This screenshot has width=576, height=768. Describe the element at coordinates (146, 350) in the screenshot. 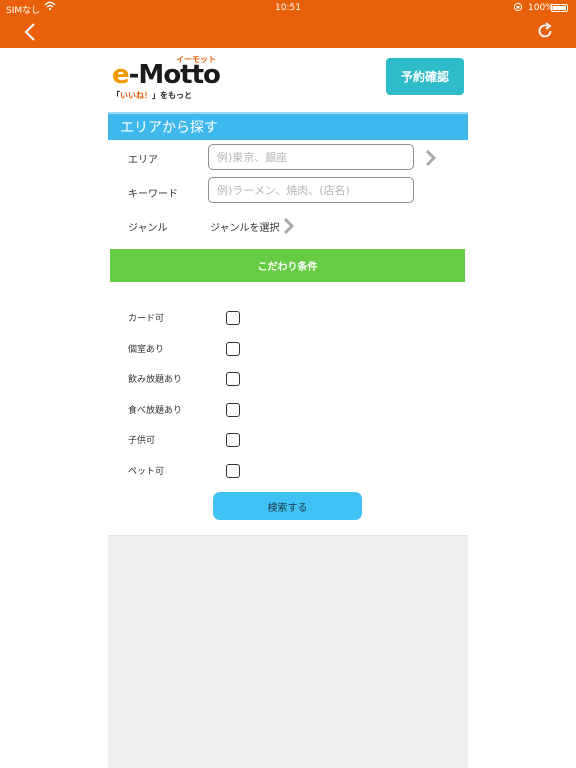

I see `option-label: 個室あり` at that location.